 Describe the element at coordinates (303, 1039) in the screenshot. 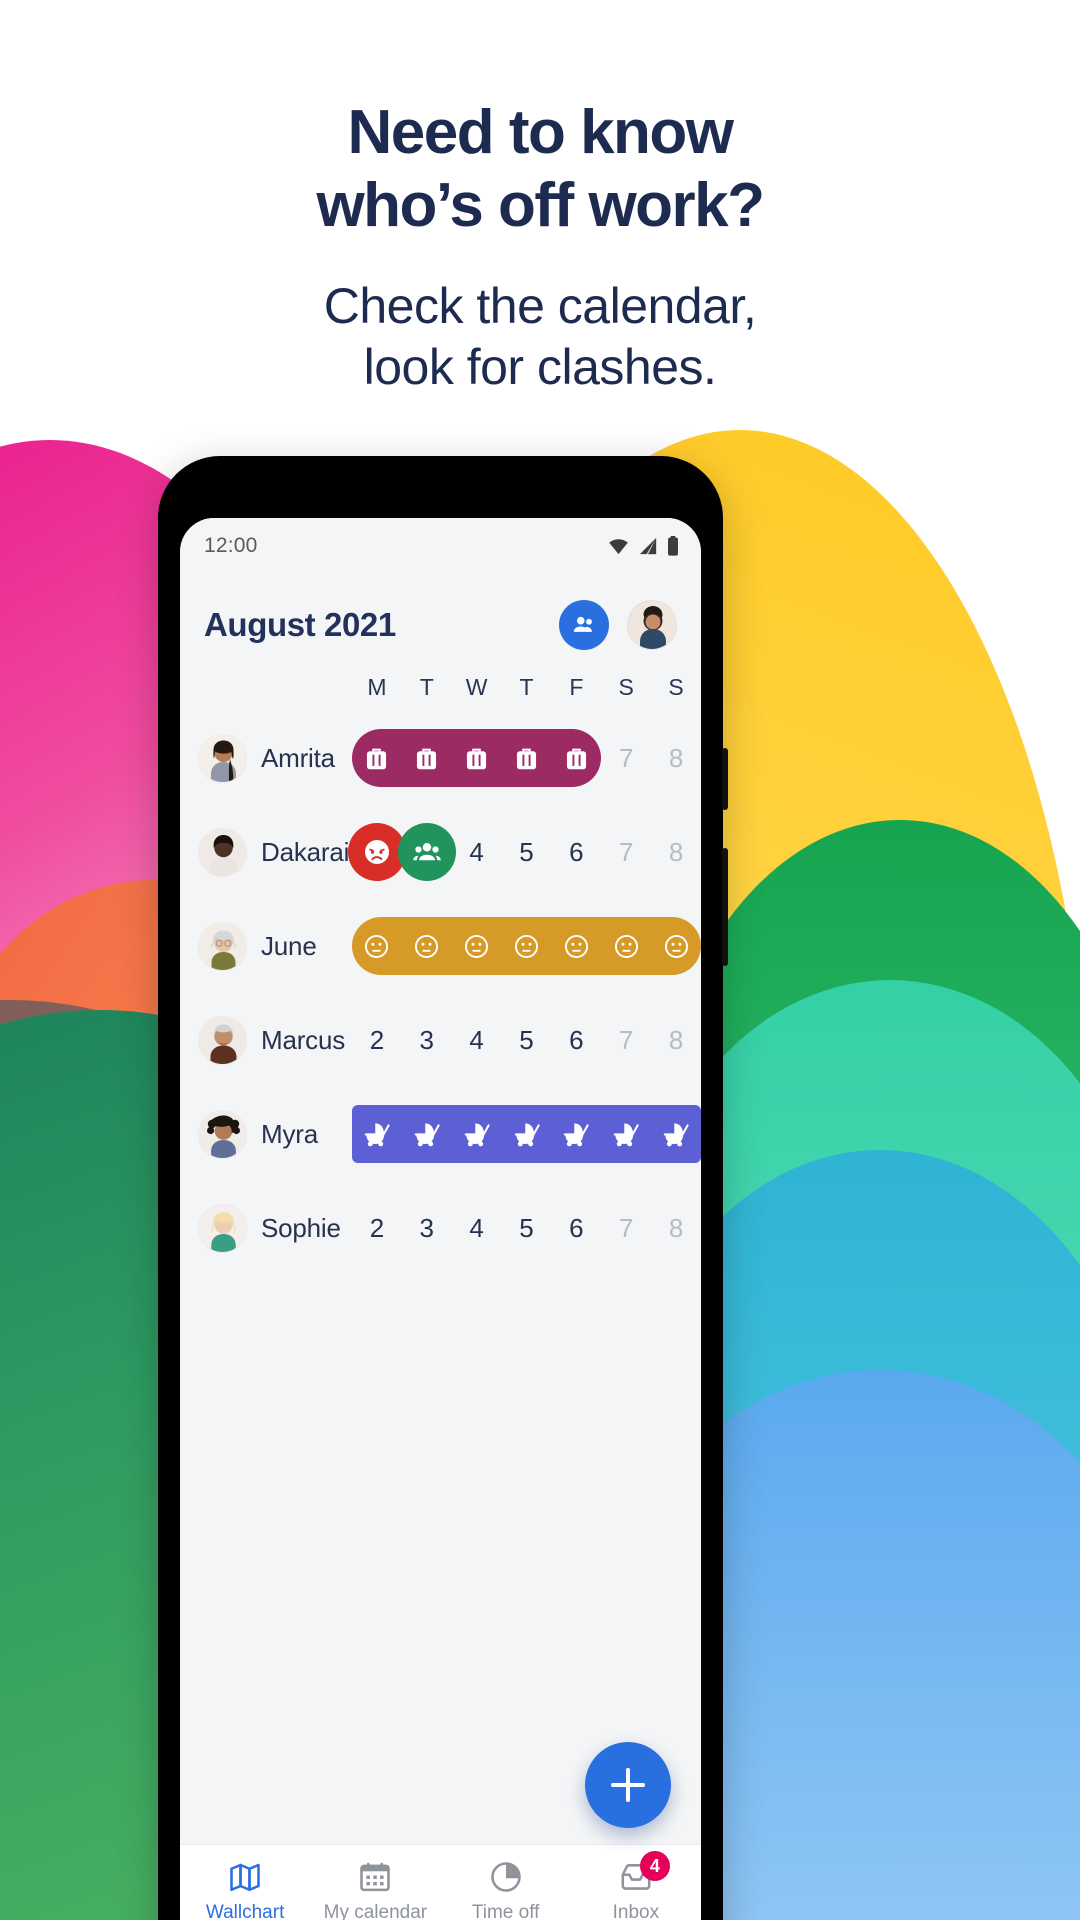

I see `person-name: Marcus` at that location.